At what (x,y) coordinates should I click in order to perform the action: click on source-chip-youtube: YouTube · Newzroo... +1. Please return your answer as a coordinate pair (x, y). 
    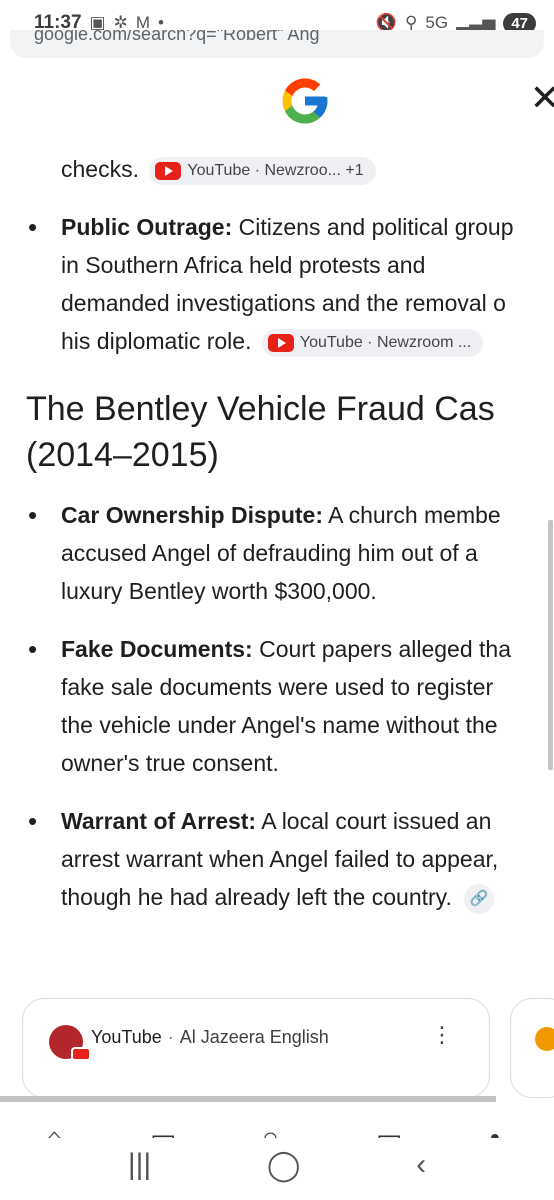
    Looking at the image, I should click on (262, 170).